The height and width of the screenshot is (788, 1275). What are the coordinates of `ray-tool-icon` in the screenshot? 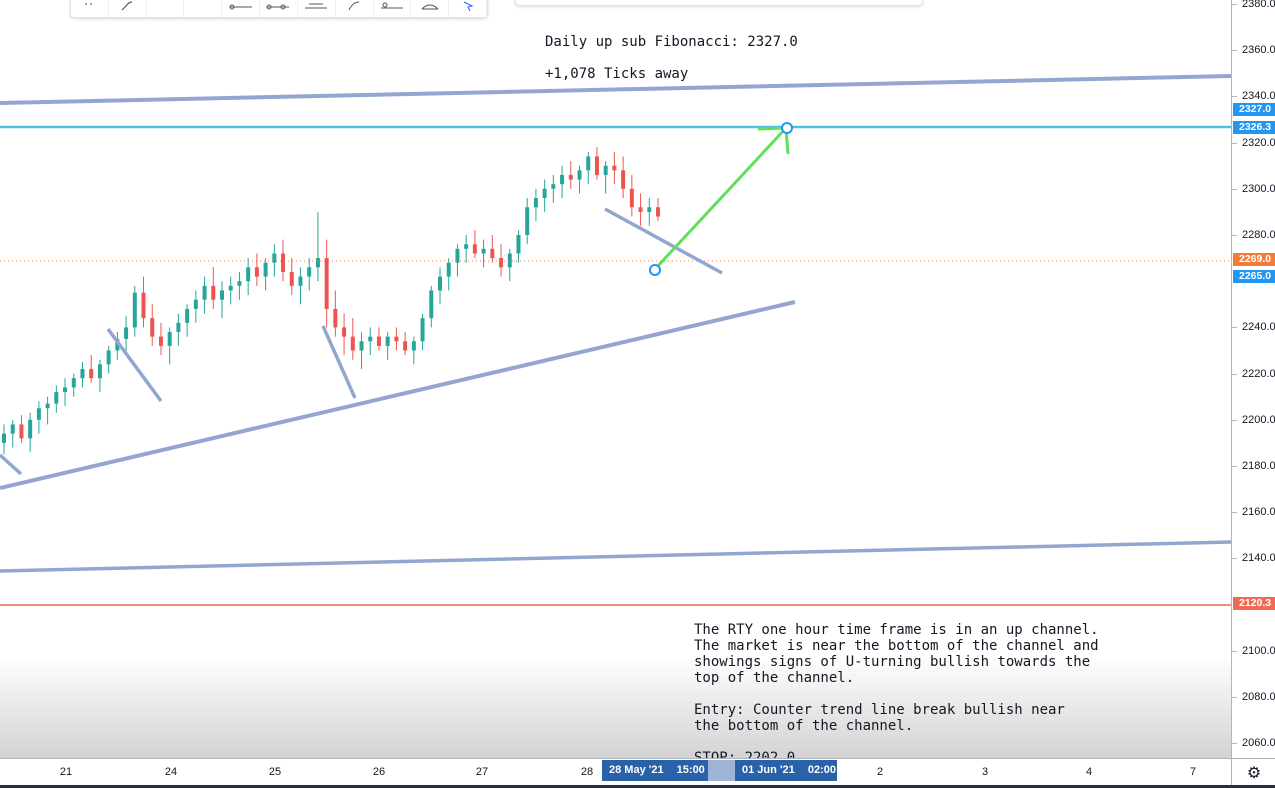 It's located at (279, 8).